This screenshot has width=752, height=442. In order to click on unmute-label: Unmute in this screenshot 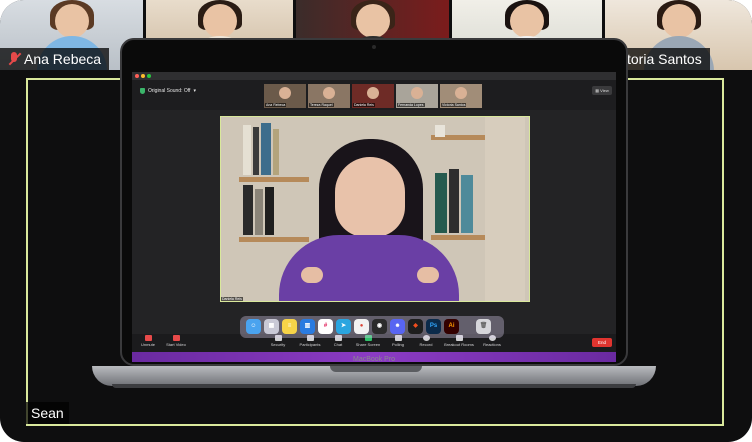, I will do `click(147, 344)`.